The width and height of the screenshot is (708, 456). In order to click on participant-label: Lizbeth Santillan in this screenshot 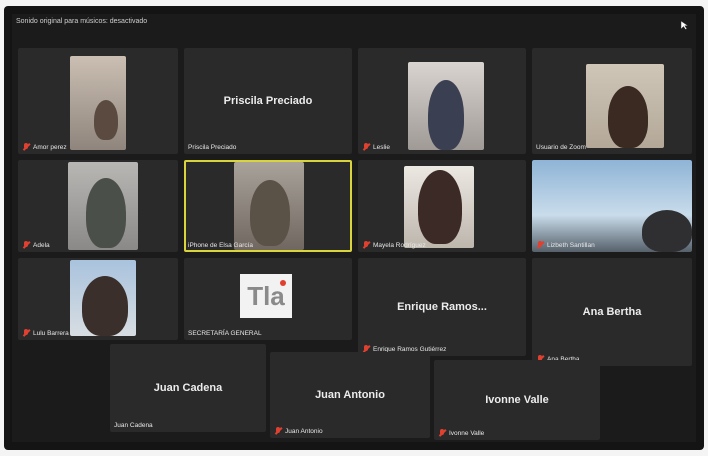, I will do `click(565, 245)`.